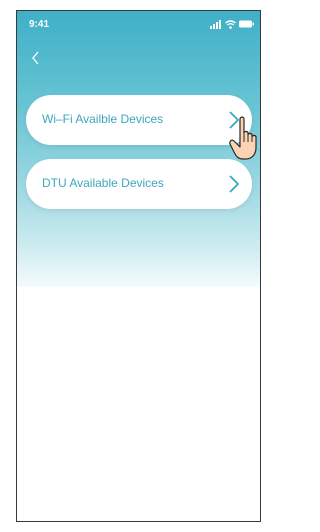 Image resolution: width=320 pixels, height=532 pixels. What do you see at coordinates (103, 183) in the screenshot?
I see `dtu-available-devices-label: DTU Available Devices` at bounding box center [103, 183].